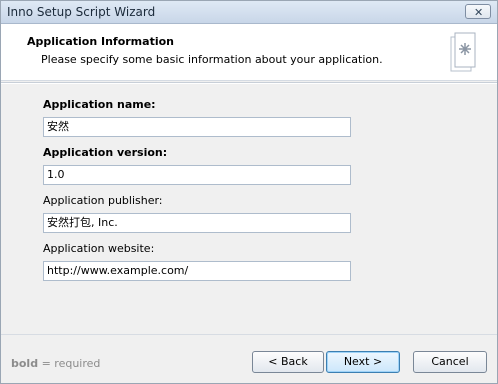 The height and width of the screenshot is (384, 498). I want to click on wizard-page-icon, so click(463, 52).